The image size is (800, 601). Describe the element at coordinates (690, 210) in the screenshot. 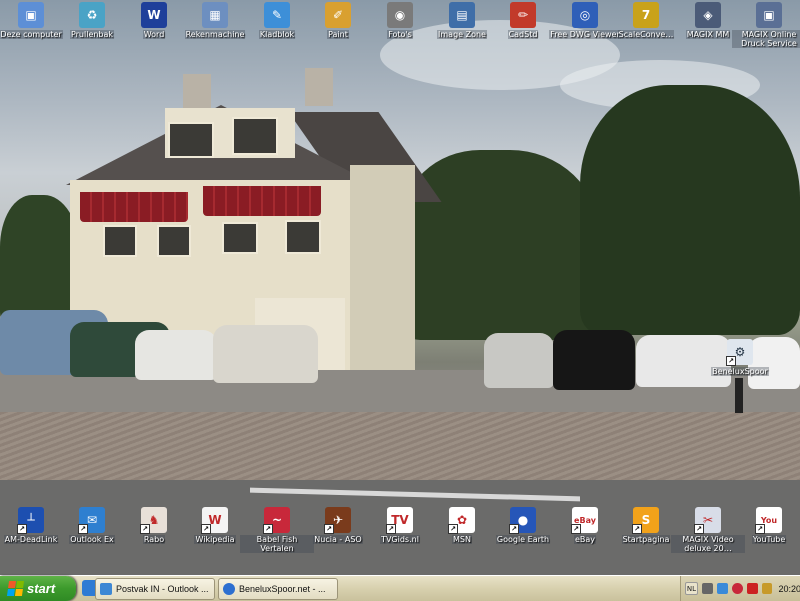

I see `trees-right` at that location.